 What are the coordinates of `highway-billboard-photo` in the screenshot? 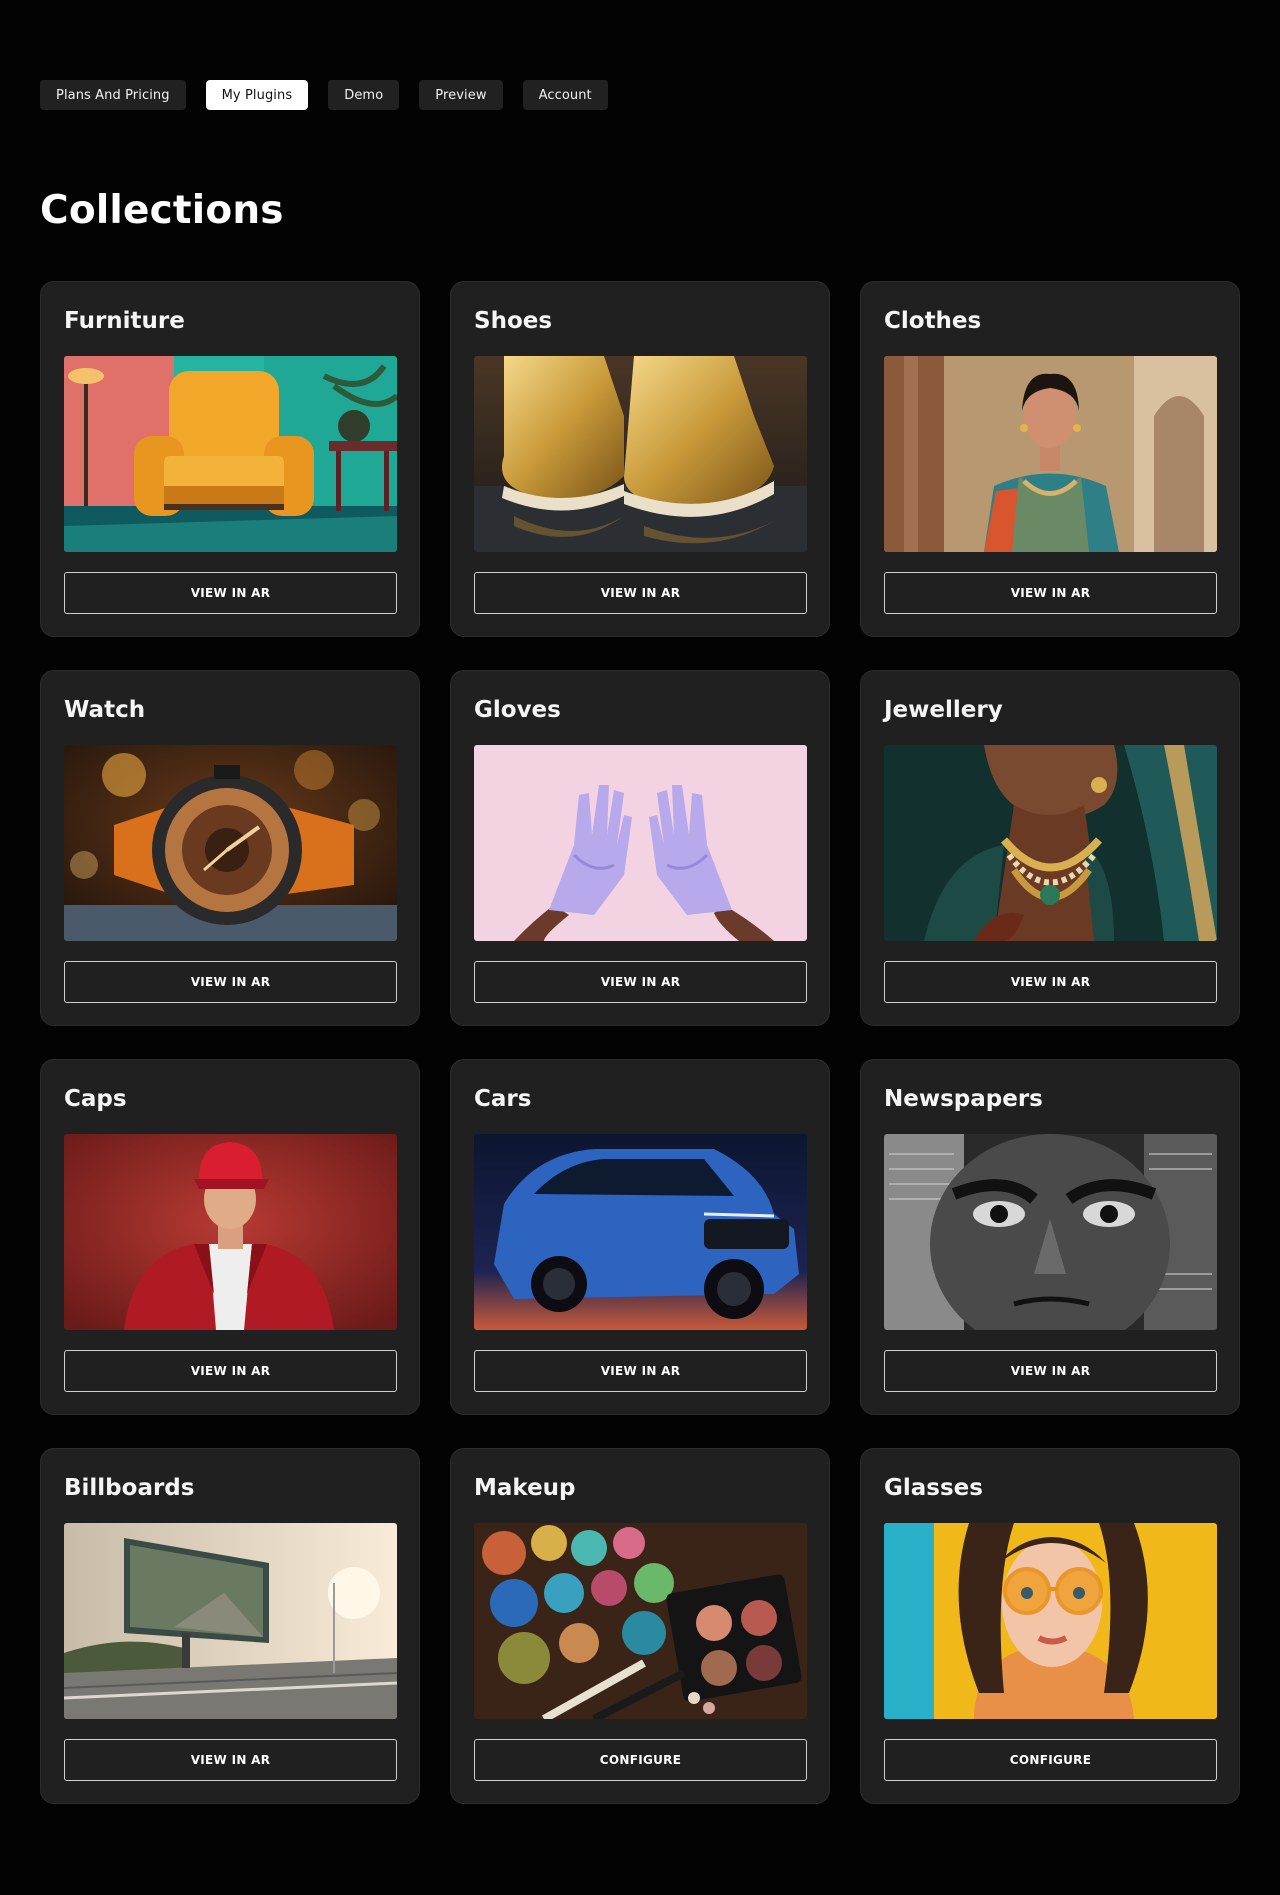 It's located at (230, 1621).